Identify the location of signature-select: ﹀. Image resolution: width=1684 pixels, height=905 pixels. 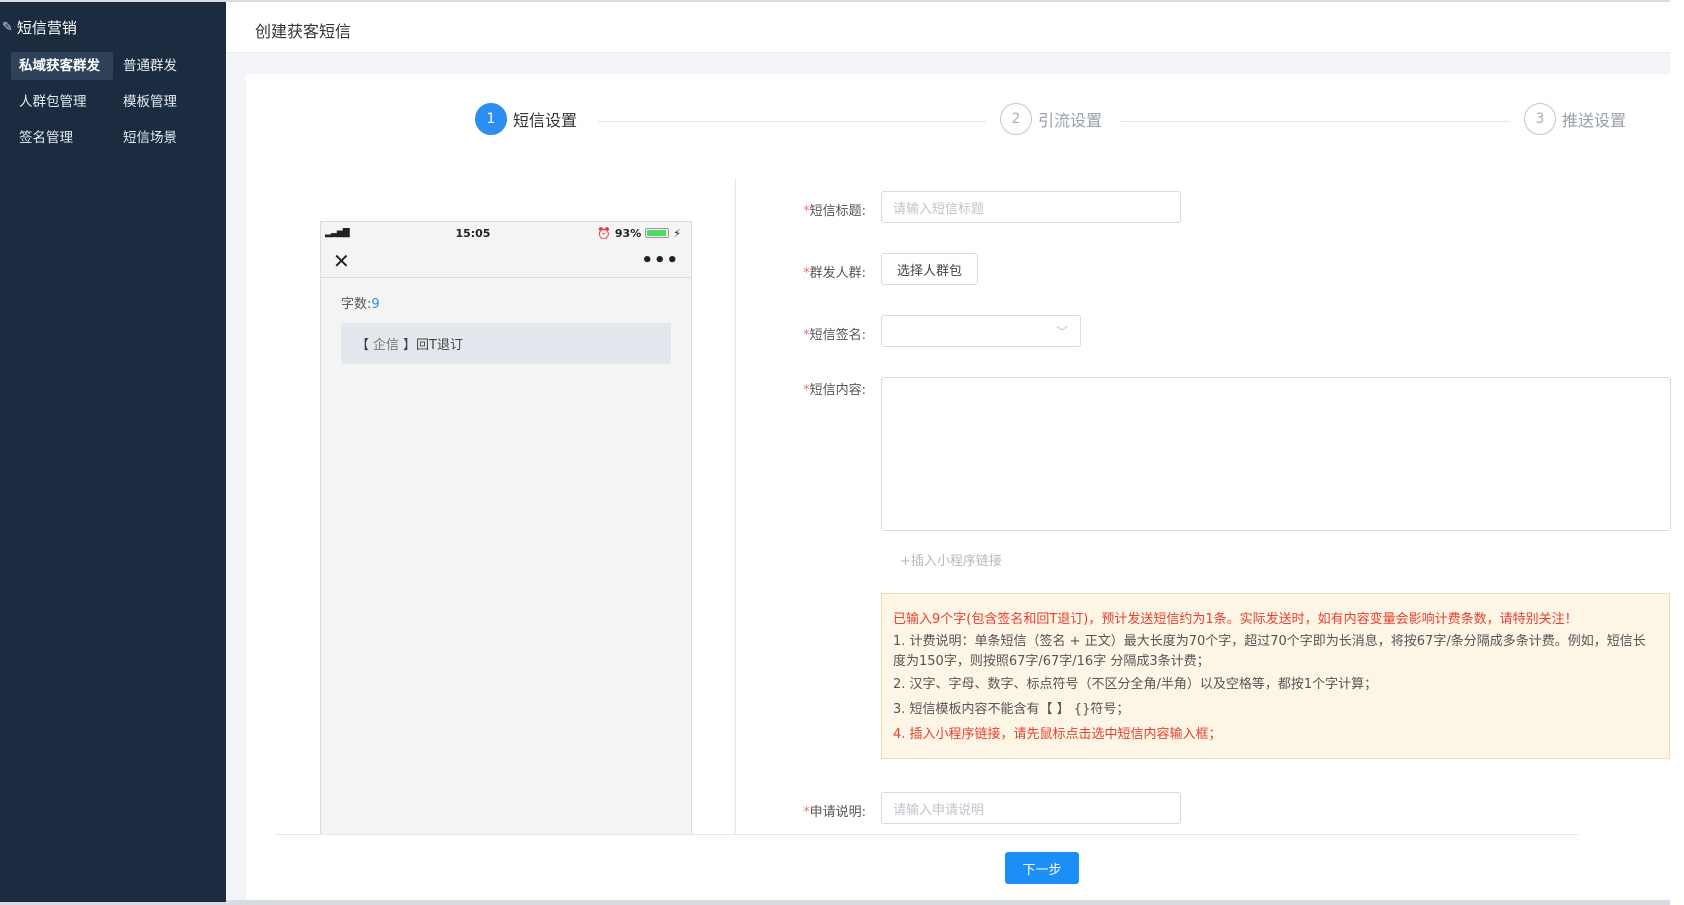
(981, 331).